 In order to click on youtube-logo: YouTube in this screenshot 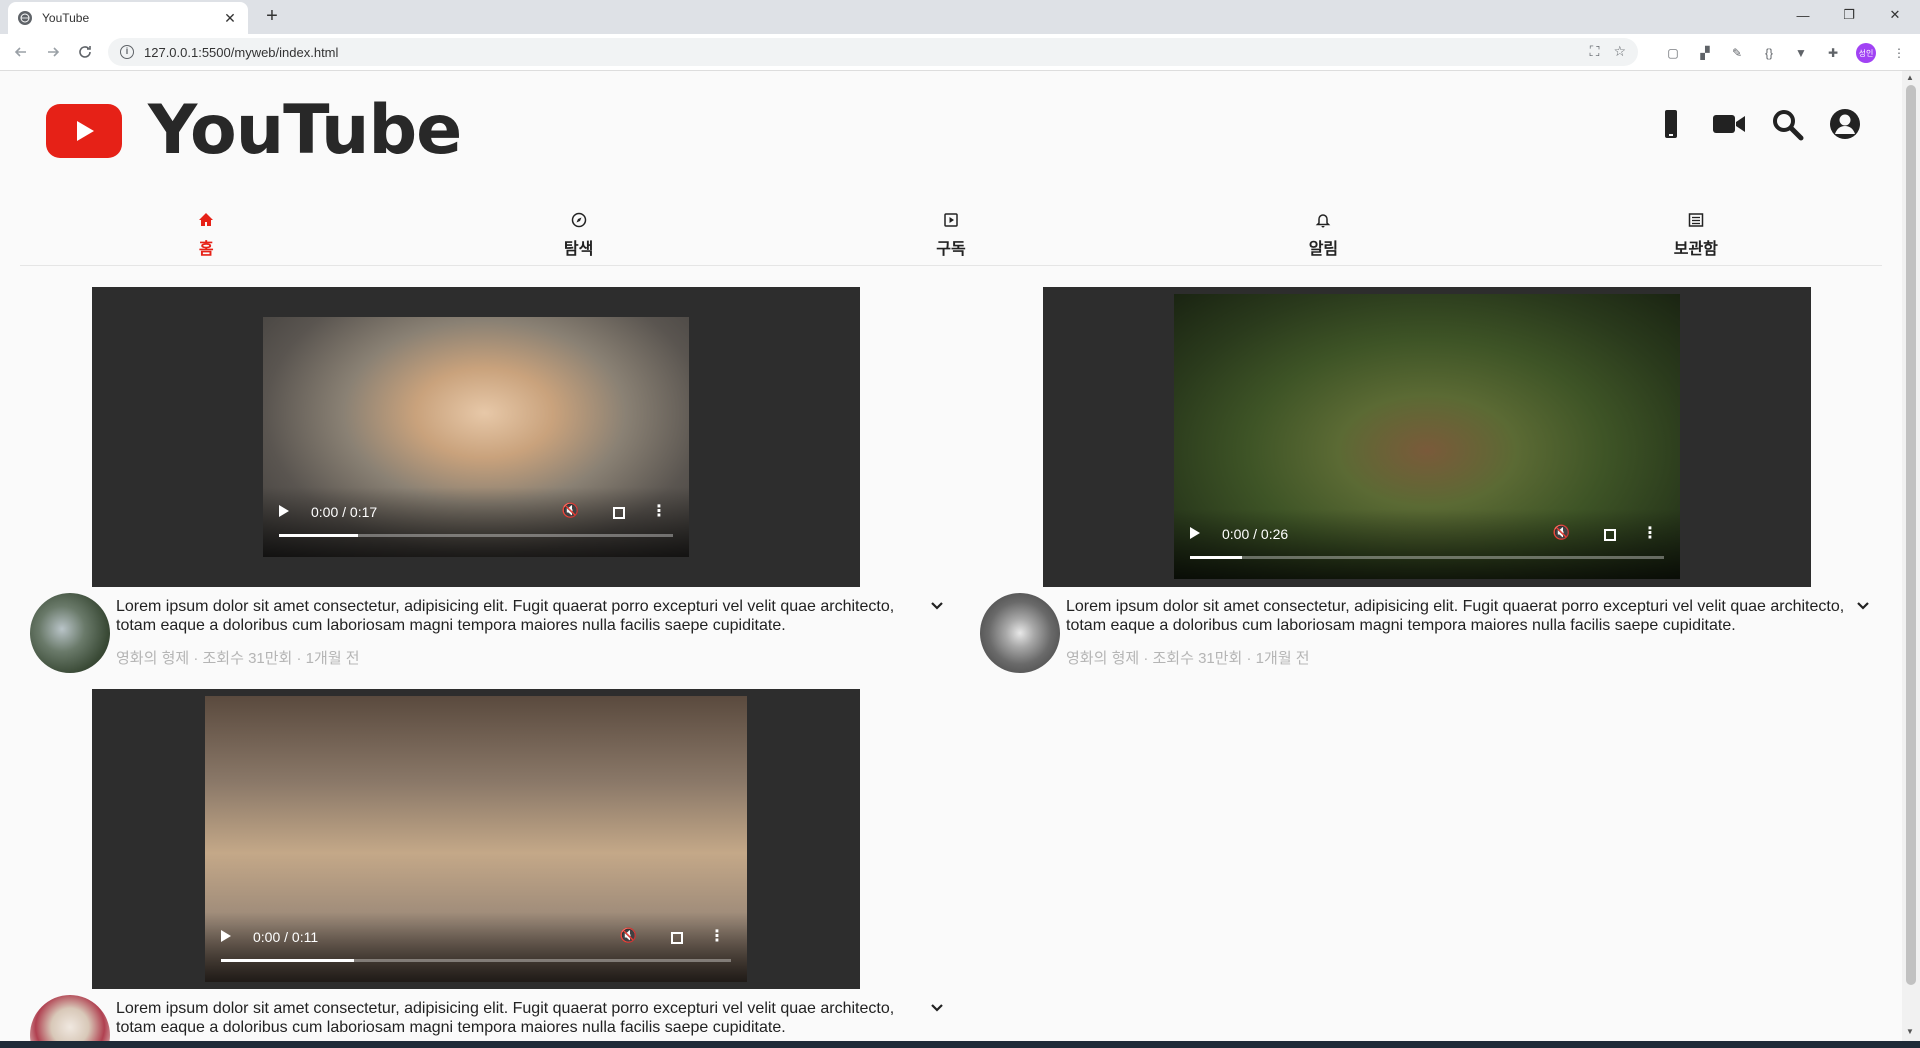, I will do `click(254, 130)`.